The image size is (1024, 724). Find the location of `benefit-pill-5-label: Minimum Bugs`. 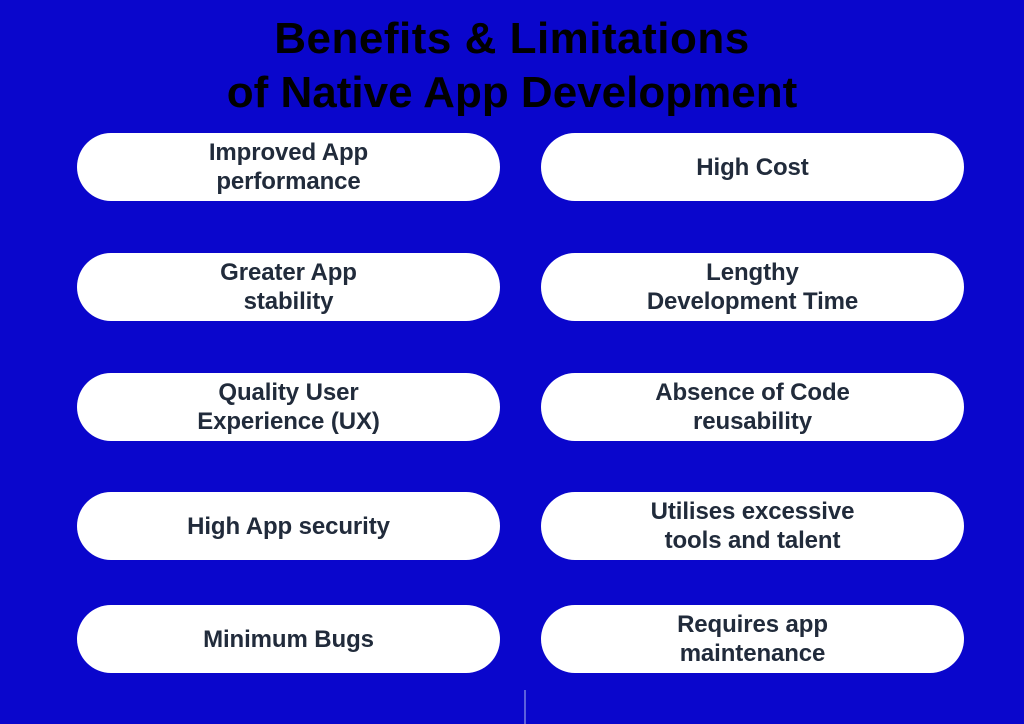

benefit-pill-5-label: Minimum Bugs is located at coordinates (288, 639).